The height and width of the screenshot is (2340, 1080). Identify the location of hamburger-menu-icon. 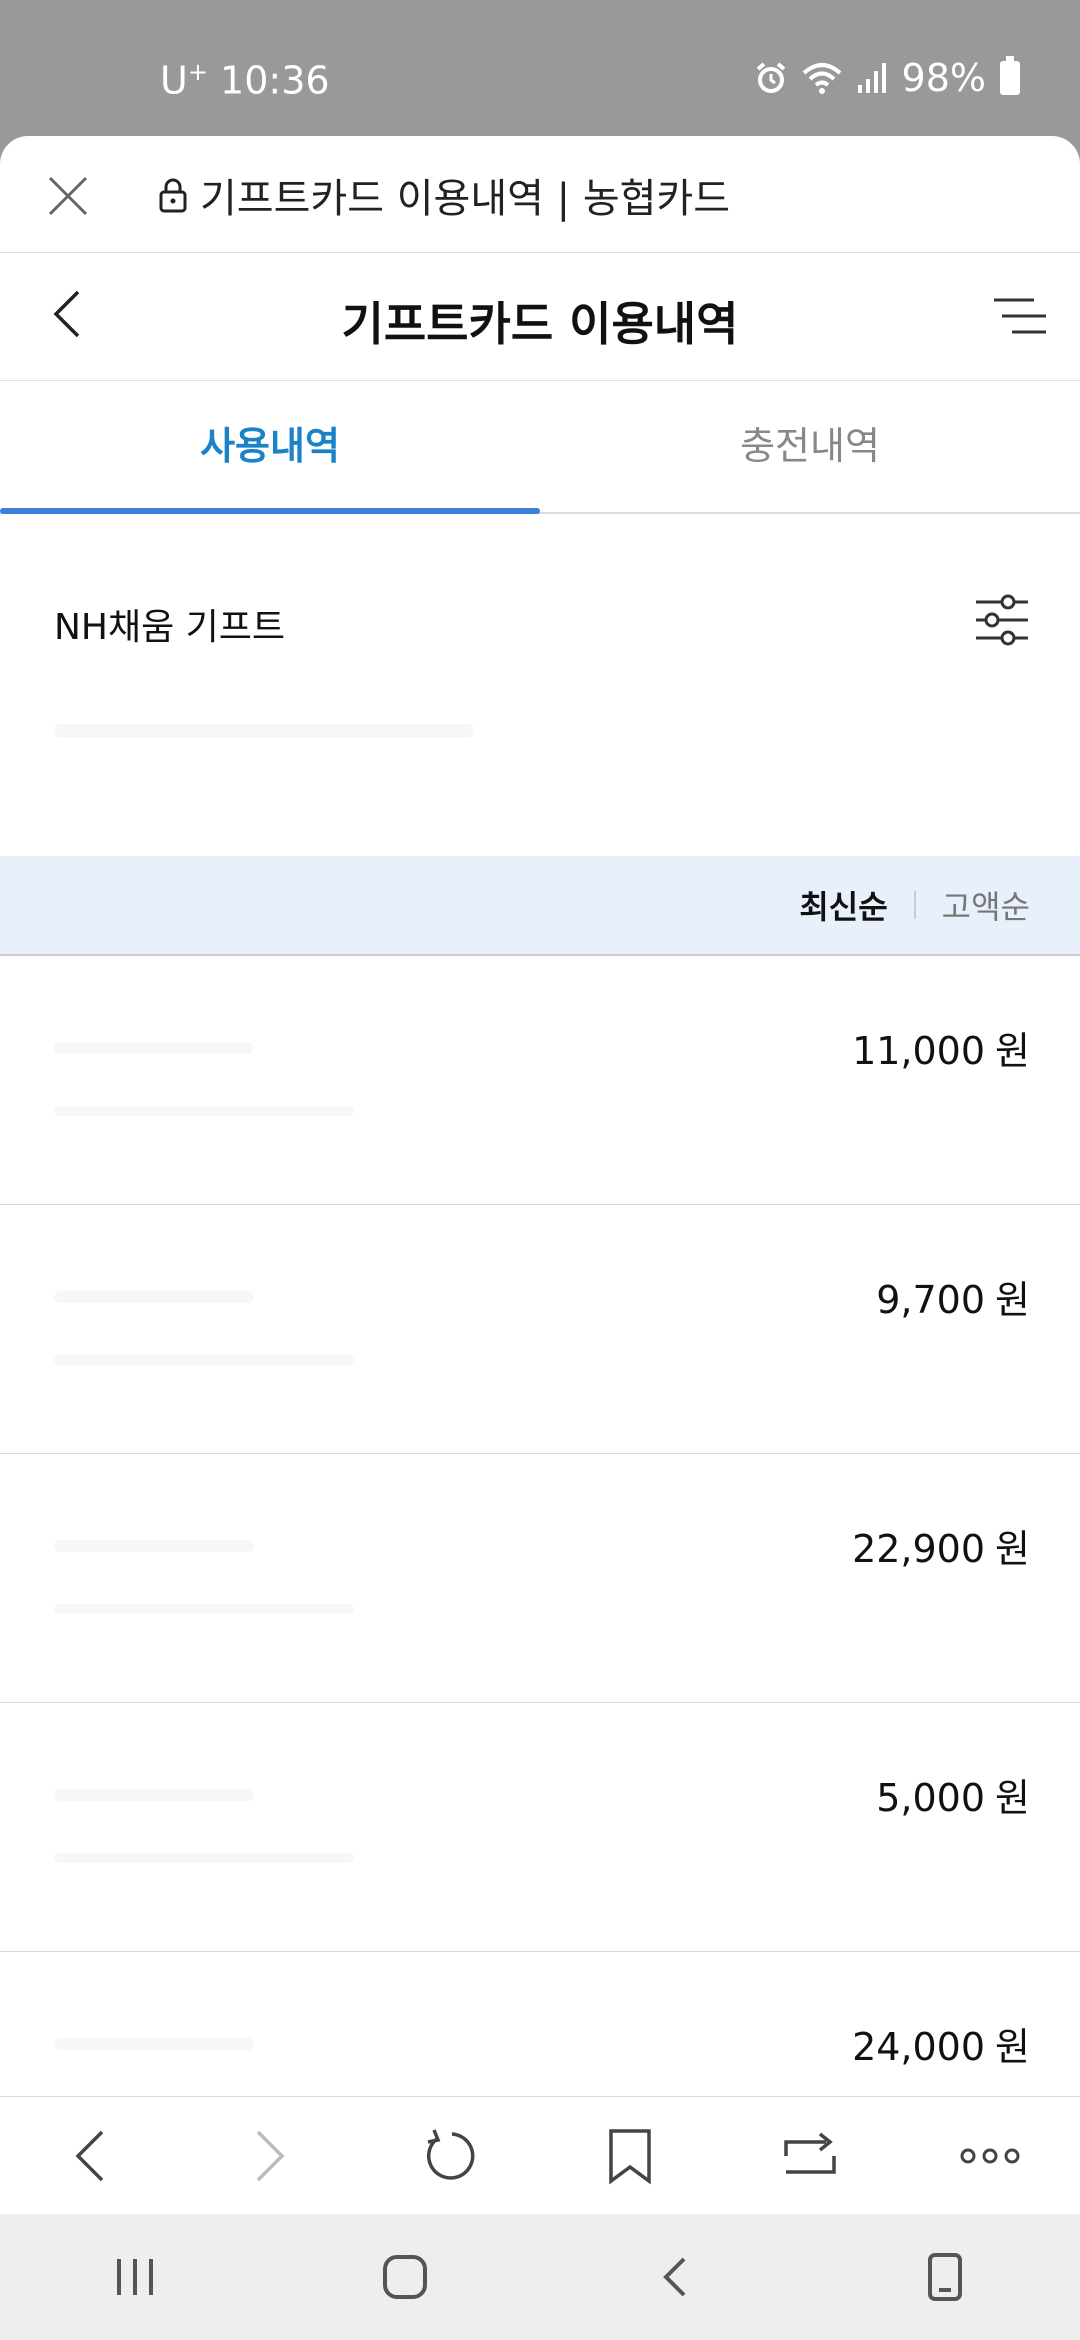
(1020, 316).